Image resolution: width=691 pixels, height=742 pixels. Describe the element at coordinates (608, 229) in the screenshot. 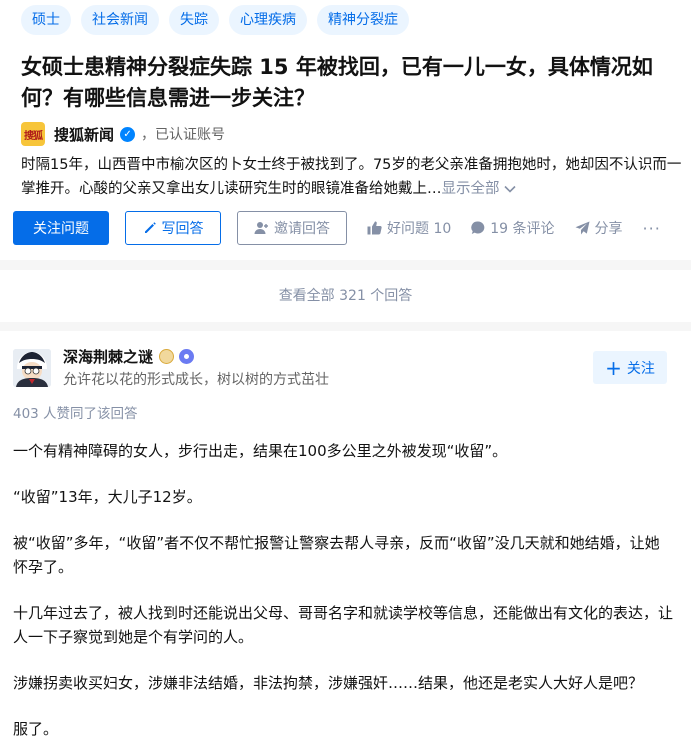

I see `share-label: 分享` at that location.